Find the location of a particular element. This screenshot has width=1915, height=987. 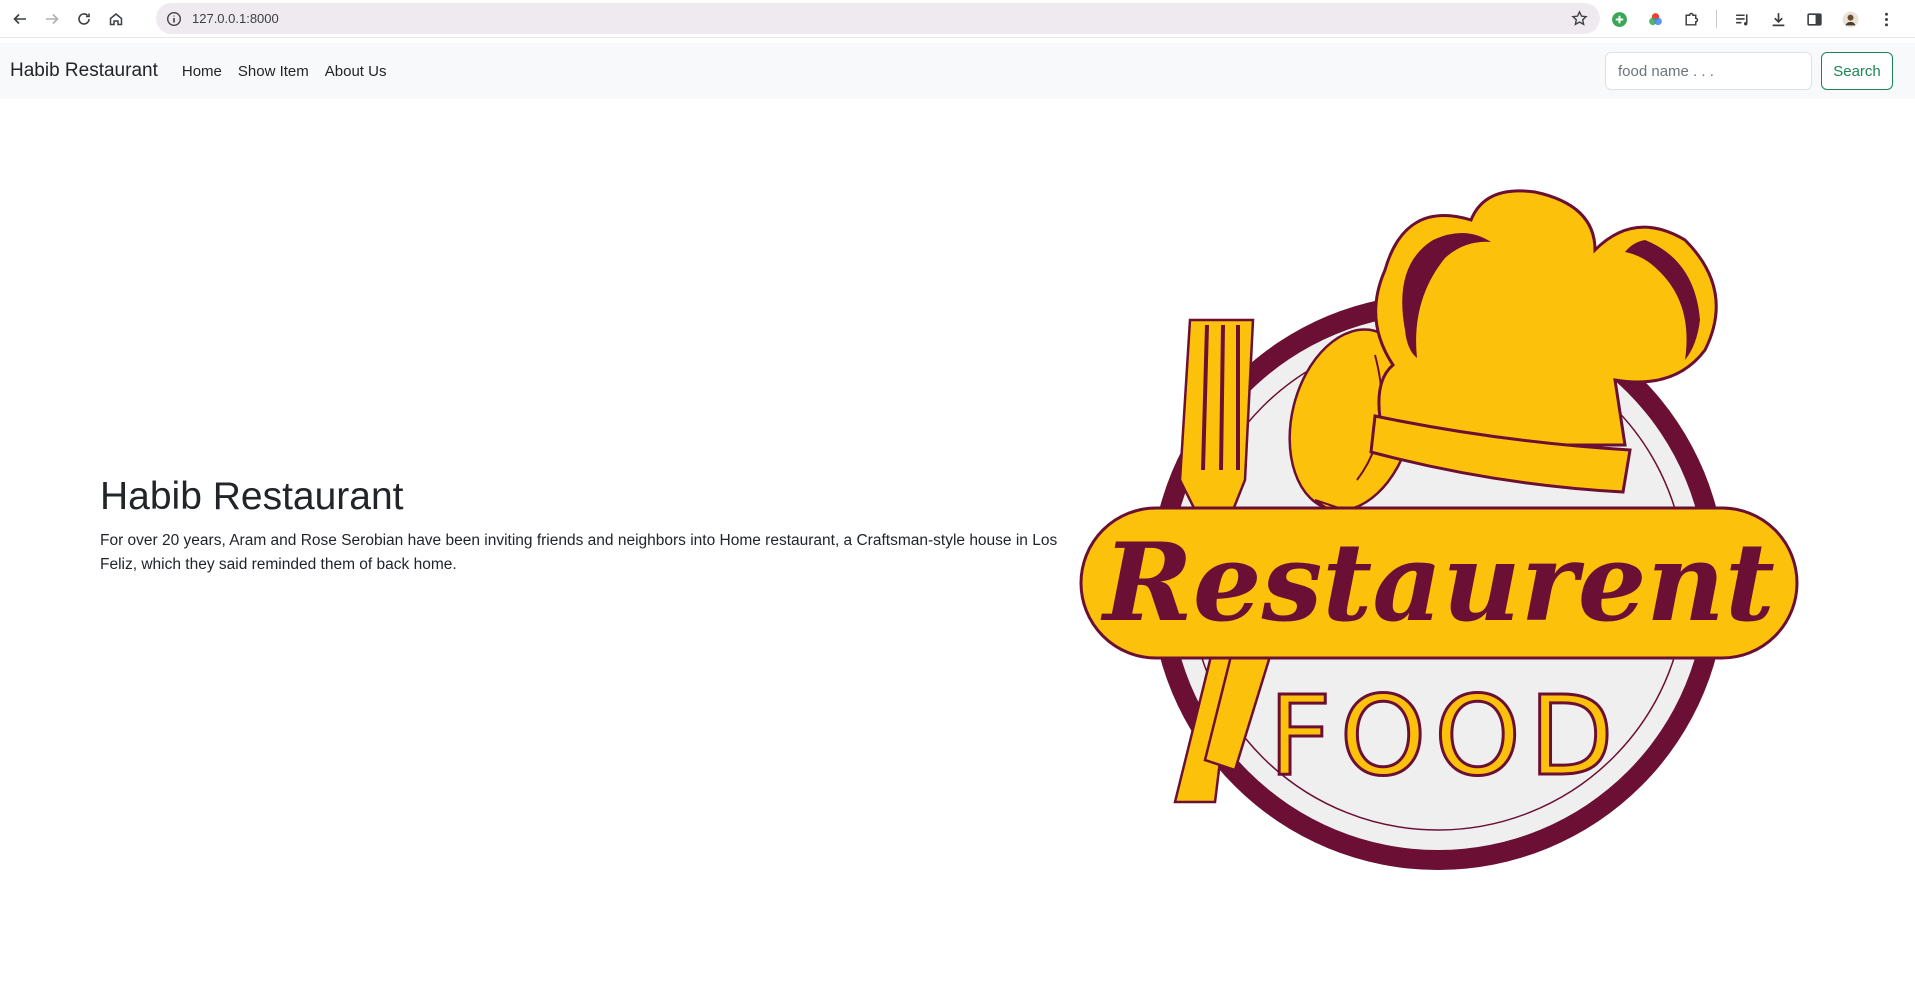

search-form: Search is located at coordinates (1749, 71).